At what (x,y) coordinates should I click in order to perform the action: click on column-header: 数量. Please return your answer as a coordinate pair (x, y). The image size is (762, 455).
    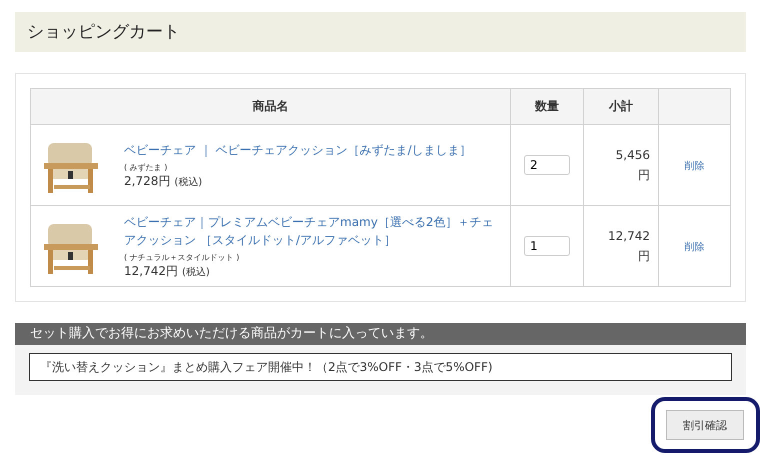
    Looking at the image, I should click on (547, 106).